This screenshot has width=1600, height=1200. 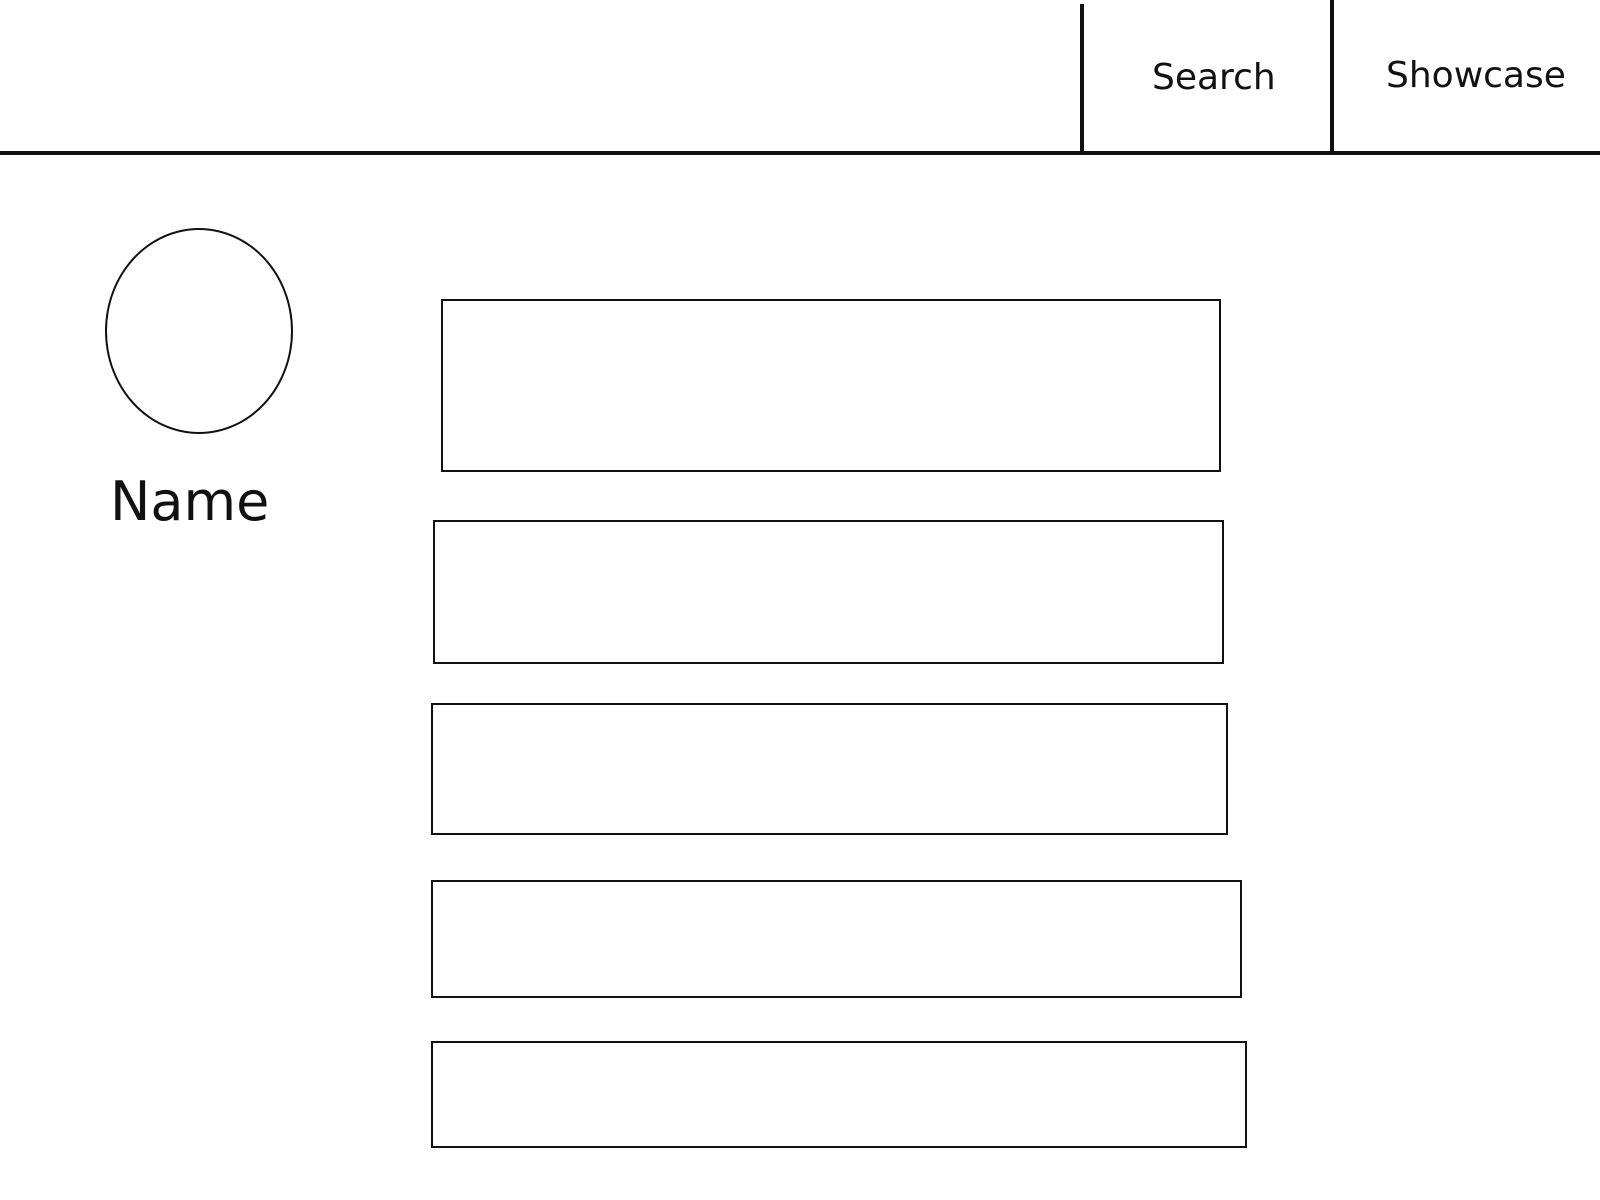 What do you see at coordinates (1214, 78) in the screenshot?
I see `nav-search-link: Search` at bounding box center [1214, 78].